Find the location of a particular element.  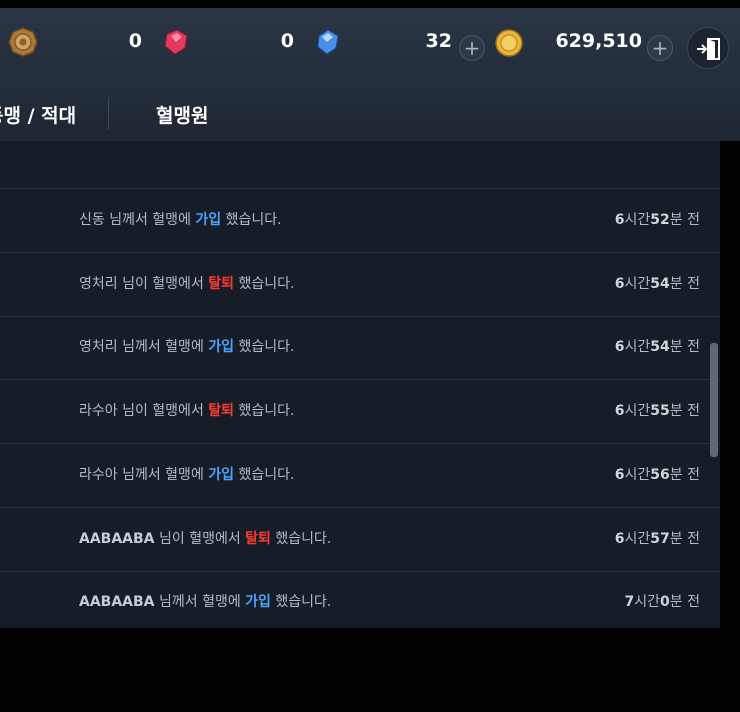

minutes-value: 0 is located at coordinates (665, 602).